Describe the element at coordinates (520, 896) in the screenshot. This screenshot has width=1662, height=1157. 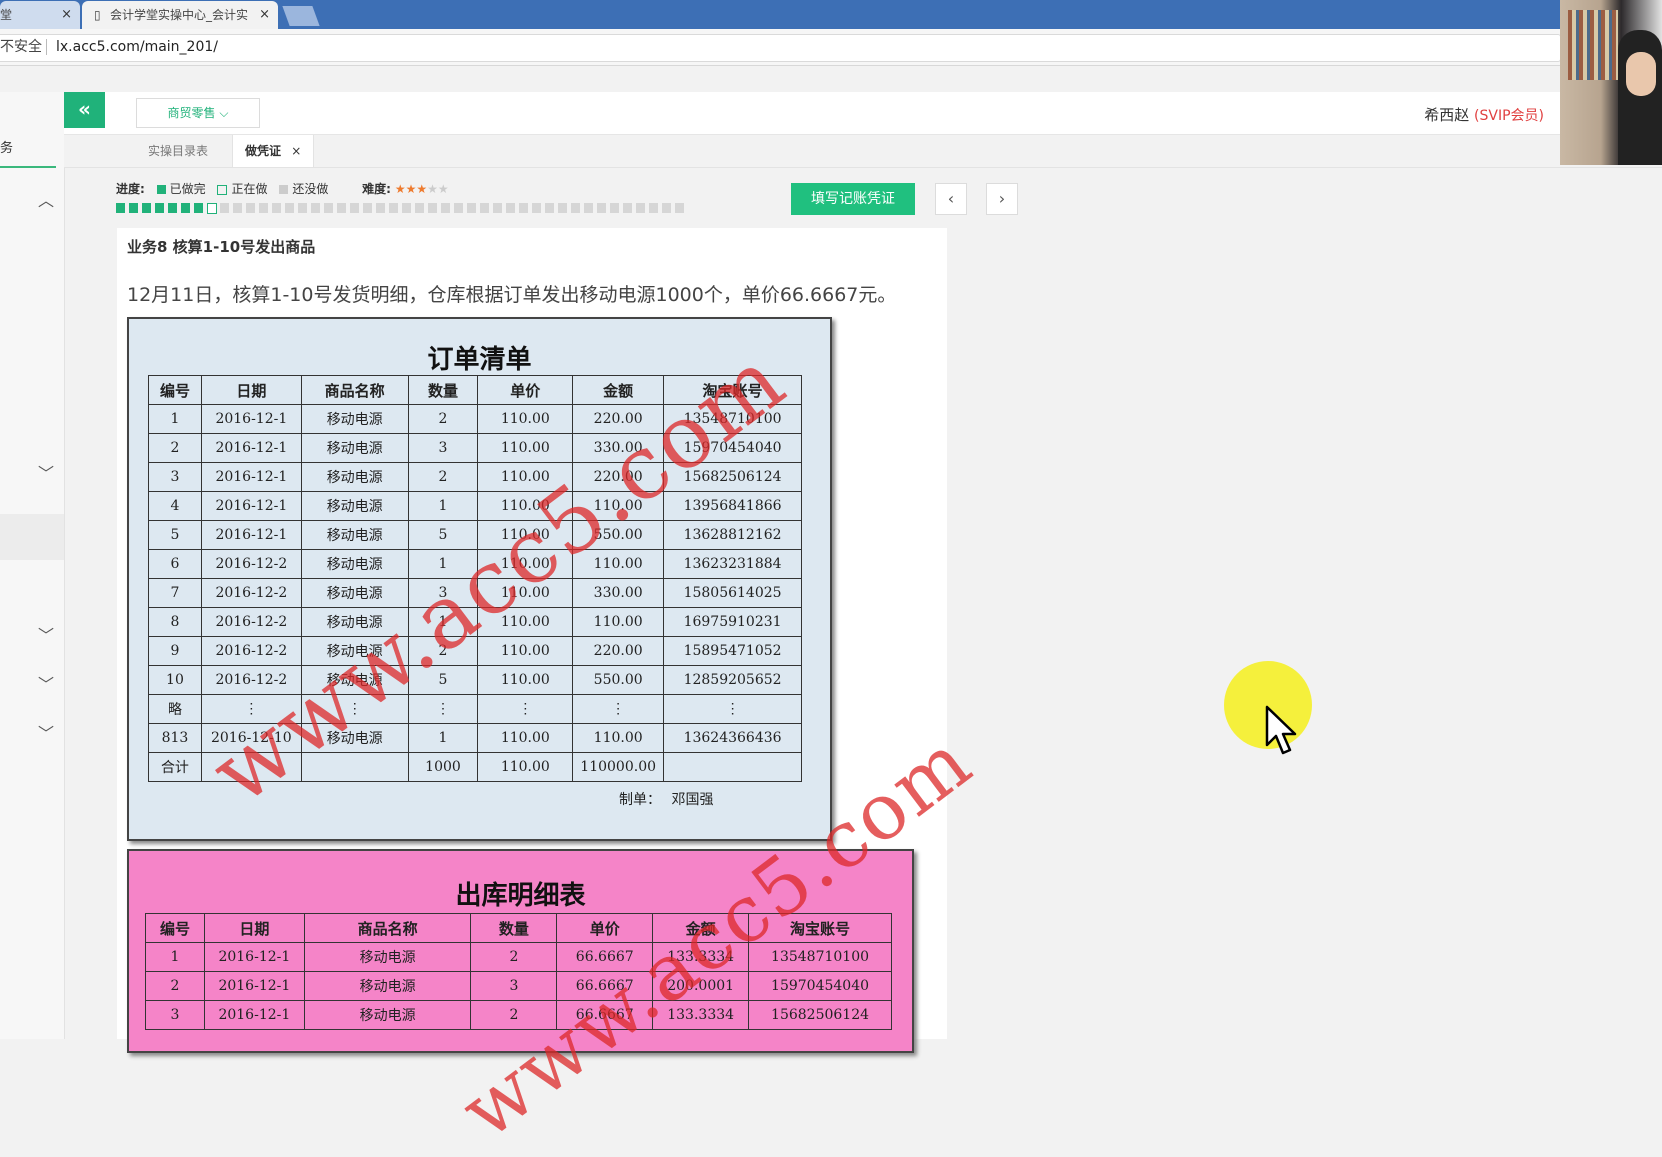
I see `document-title: 出库明细表` at that location.